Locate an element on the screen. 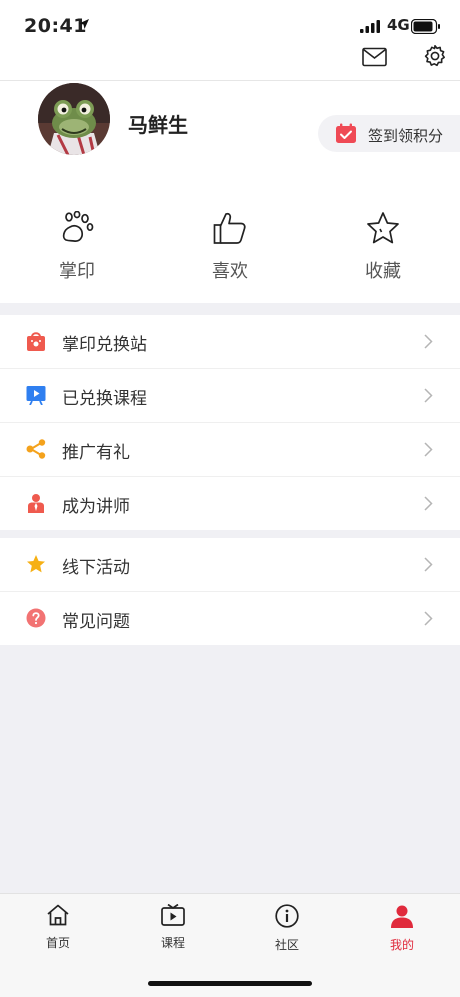  menu-label: 成为讲师 is located at coordinates (96, 507).